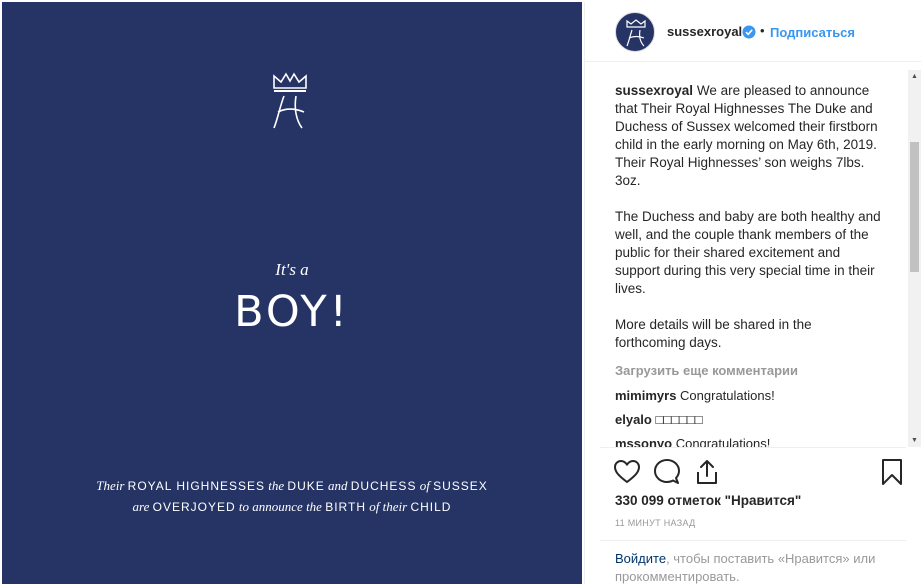 The width and height of the screenshot is (921, 587). I want to click on announcement-word: ROYAL HIGHNESSES, so click(196, 486).